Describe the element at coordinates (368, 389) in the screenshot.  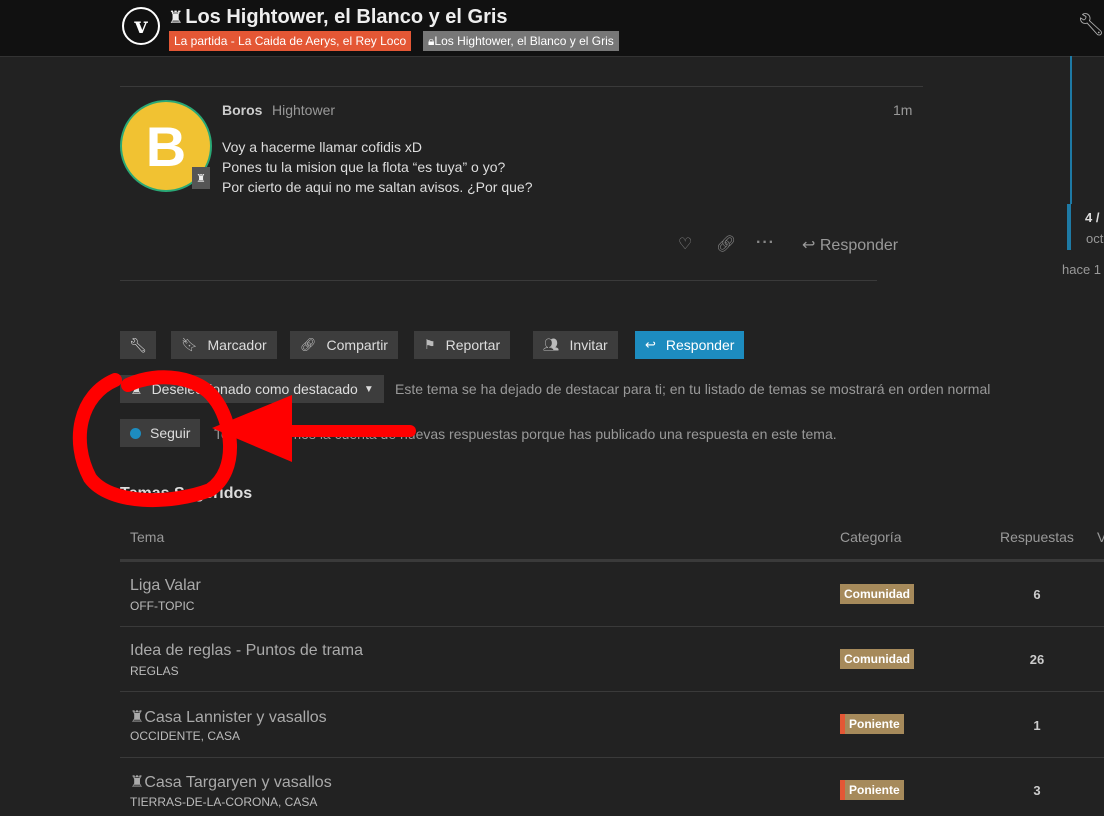
I see `caret-down-icon: ▼` at that location.